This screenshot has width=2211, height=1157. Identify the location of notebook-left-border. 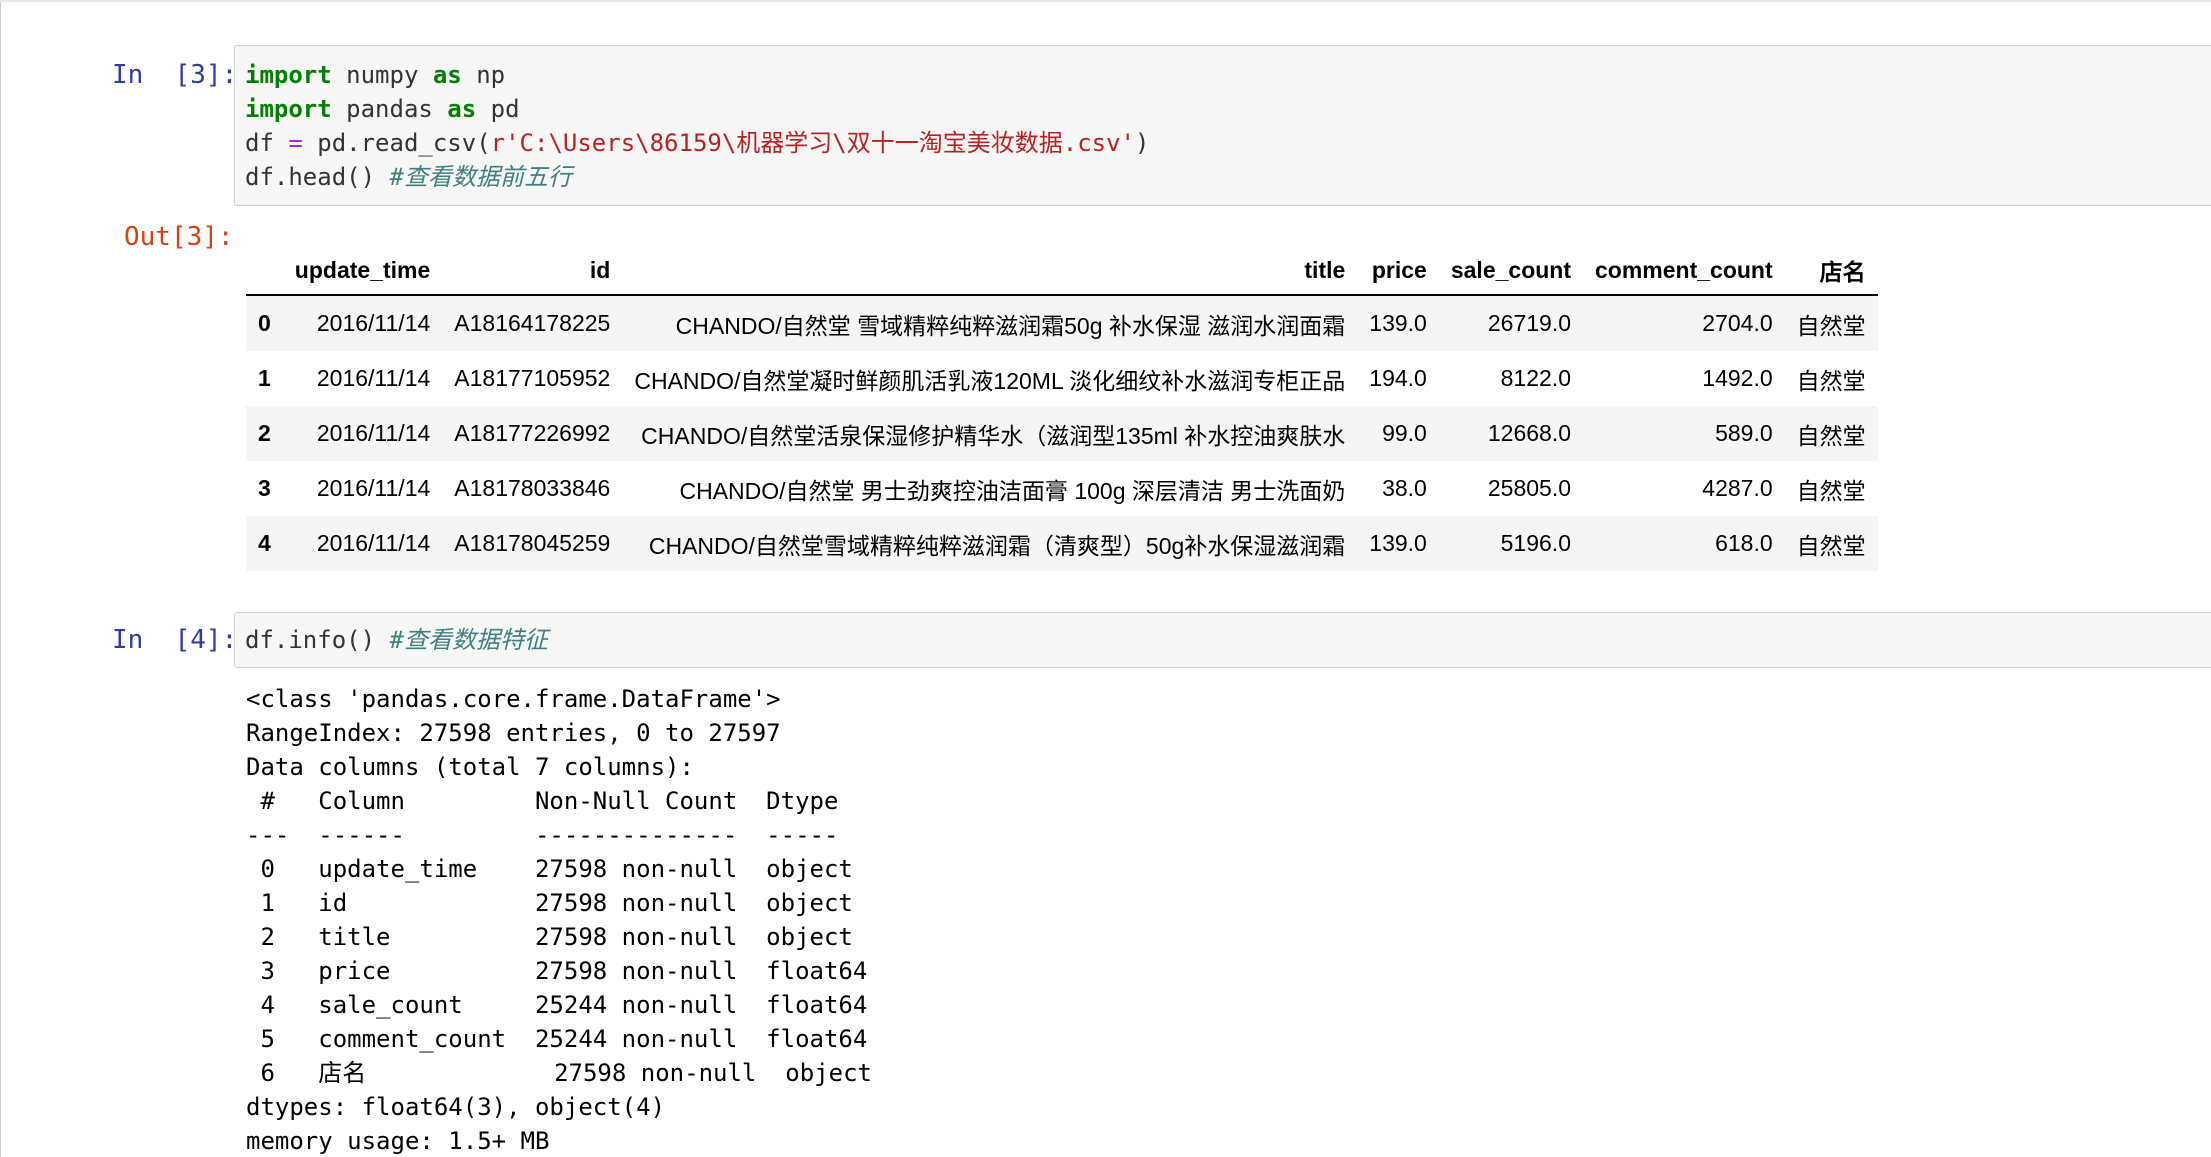
(0, 578).